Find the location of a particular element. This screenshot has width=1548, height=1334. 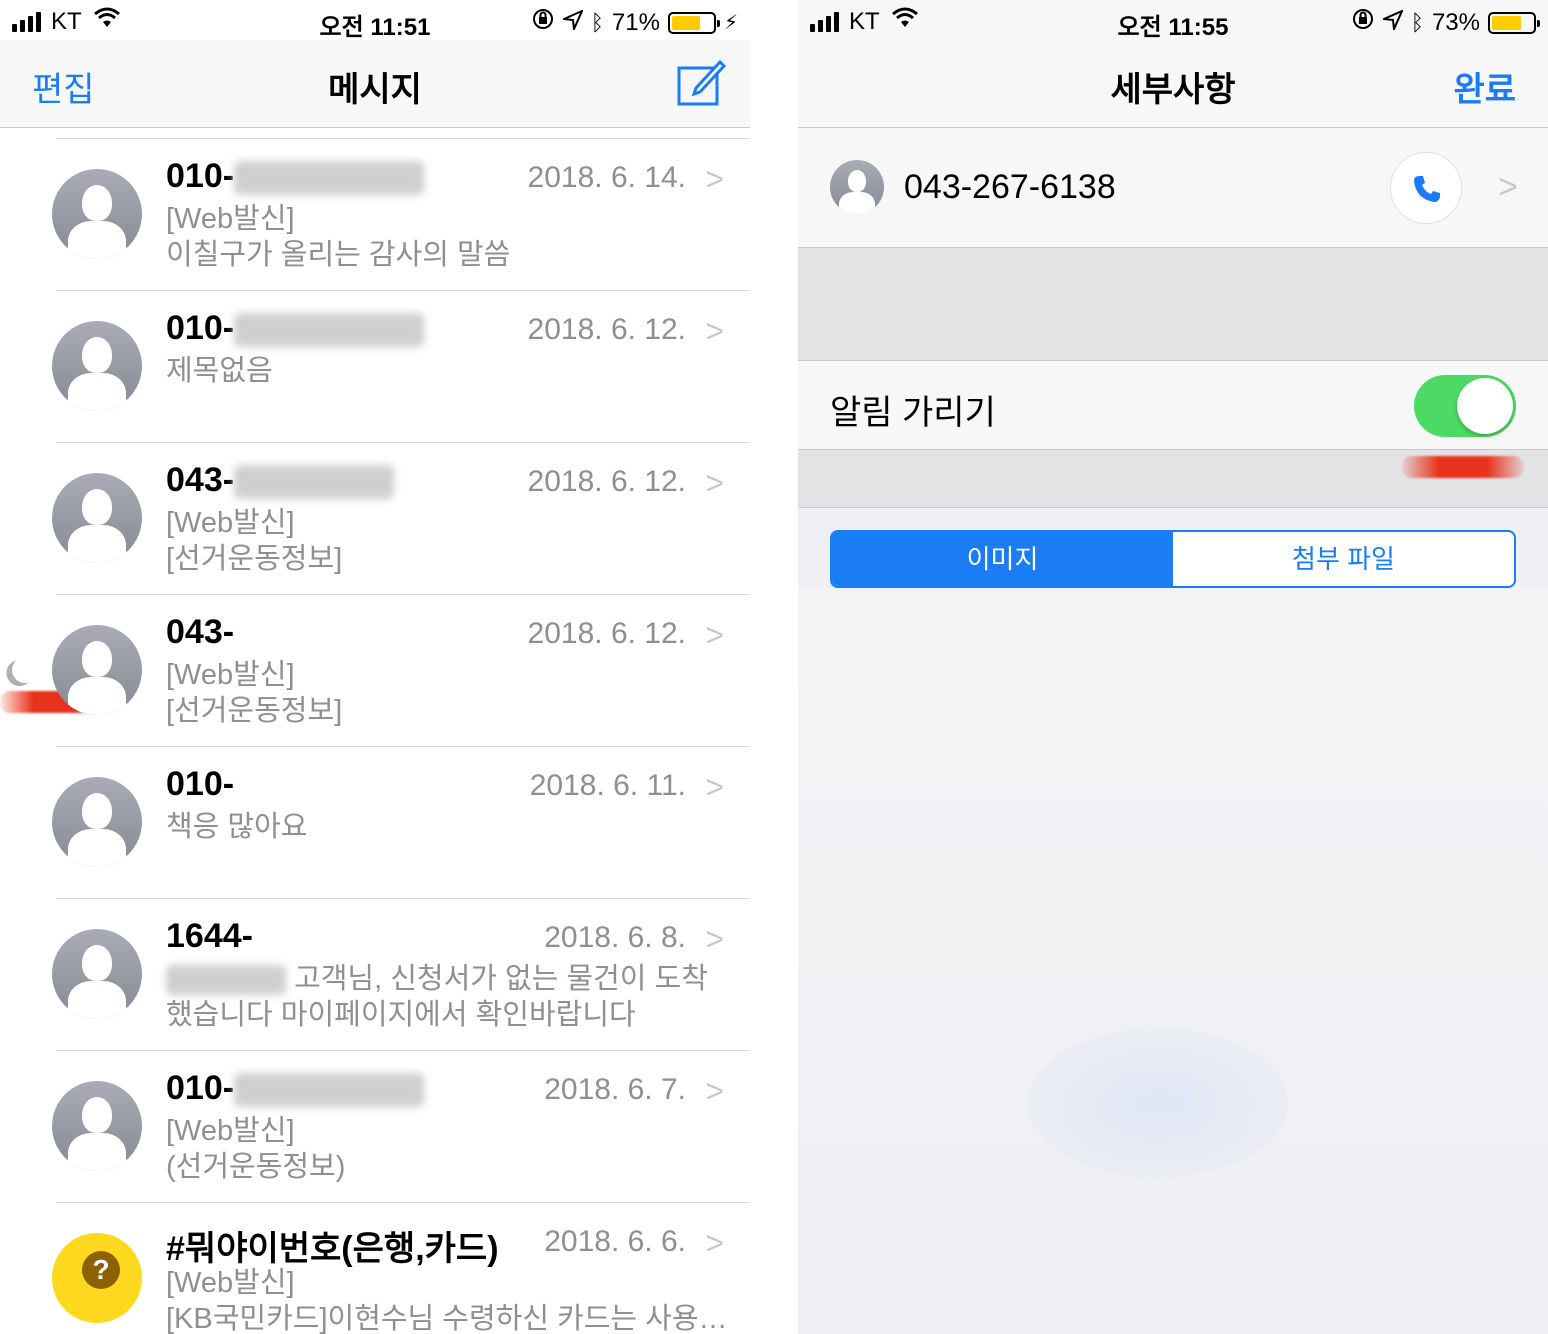

spam-alert-avatar: ? is located at coordinates (97, 1278).